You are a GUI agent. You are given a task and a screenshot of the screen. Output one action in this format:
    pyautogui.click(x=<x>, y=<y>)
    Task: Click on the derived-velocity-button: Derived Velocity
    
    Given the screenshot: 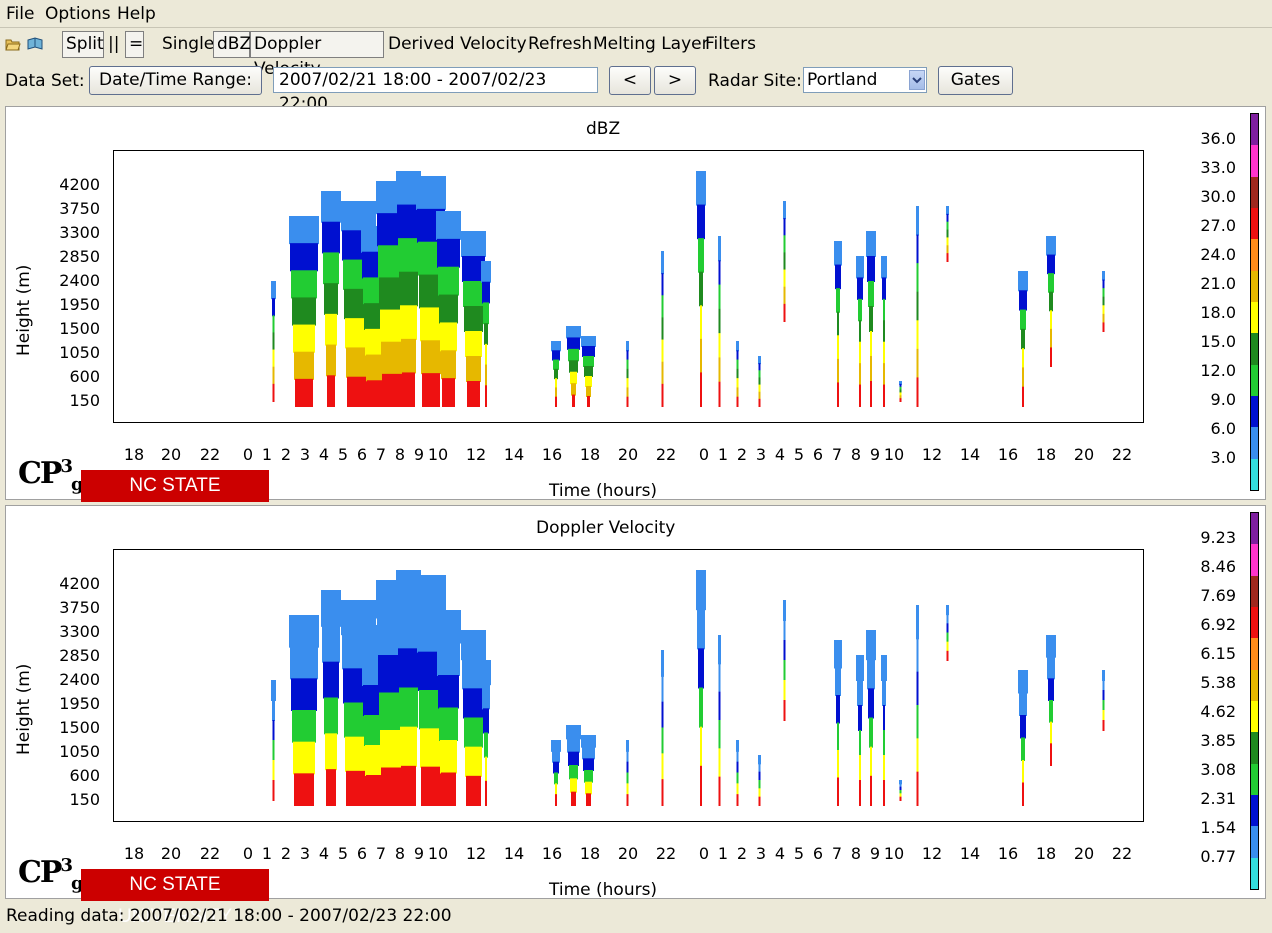 What is the action you would take?
    pyautogui.click(x=457, y=44)
    